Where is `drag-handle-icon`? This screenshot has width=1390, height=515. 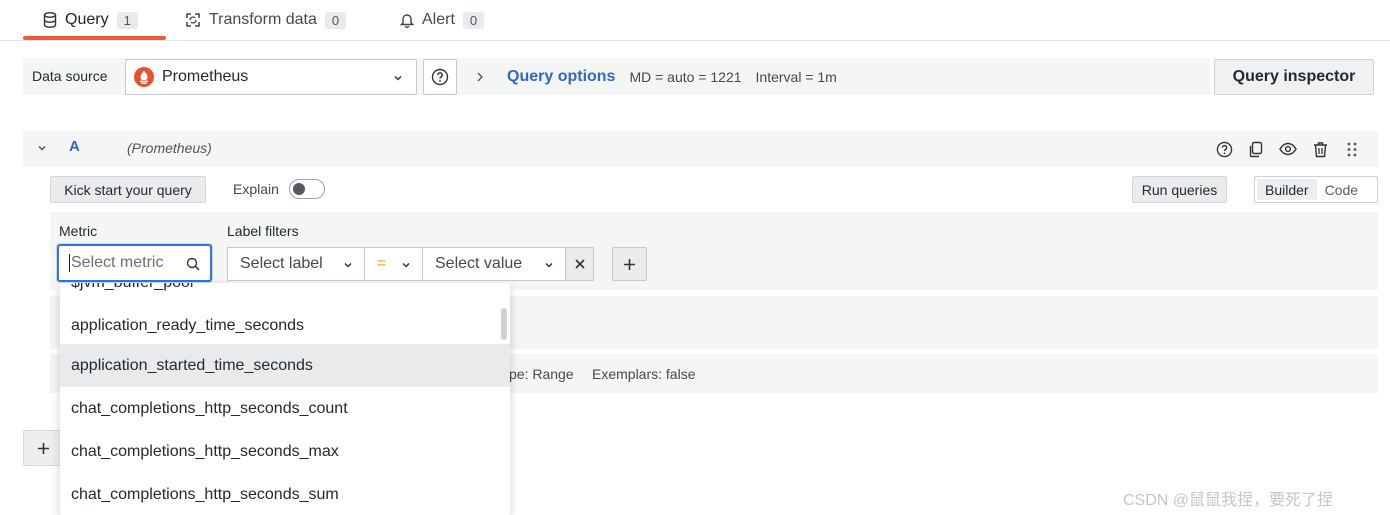
drag-handle-icon is located at coordinates (1352, 149).